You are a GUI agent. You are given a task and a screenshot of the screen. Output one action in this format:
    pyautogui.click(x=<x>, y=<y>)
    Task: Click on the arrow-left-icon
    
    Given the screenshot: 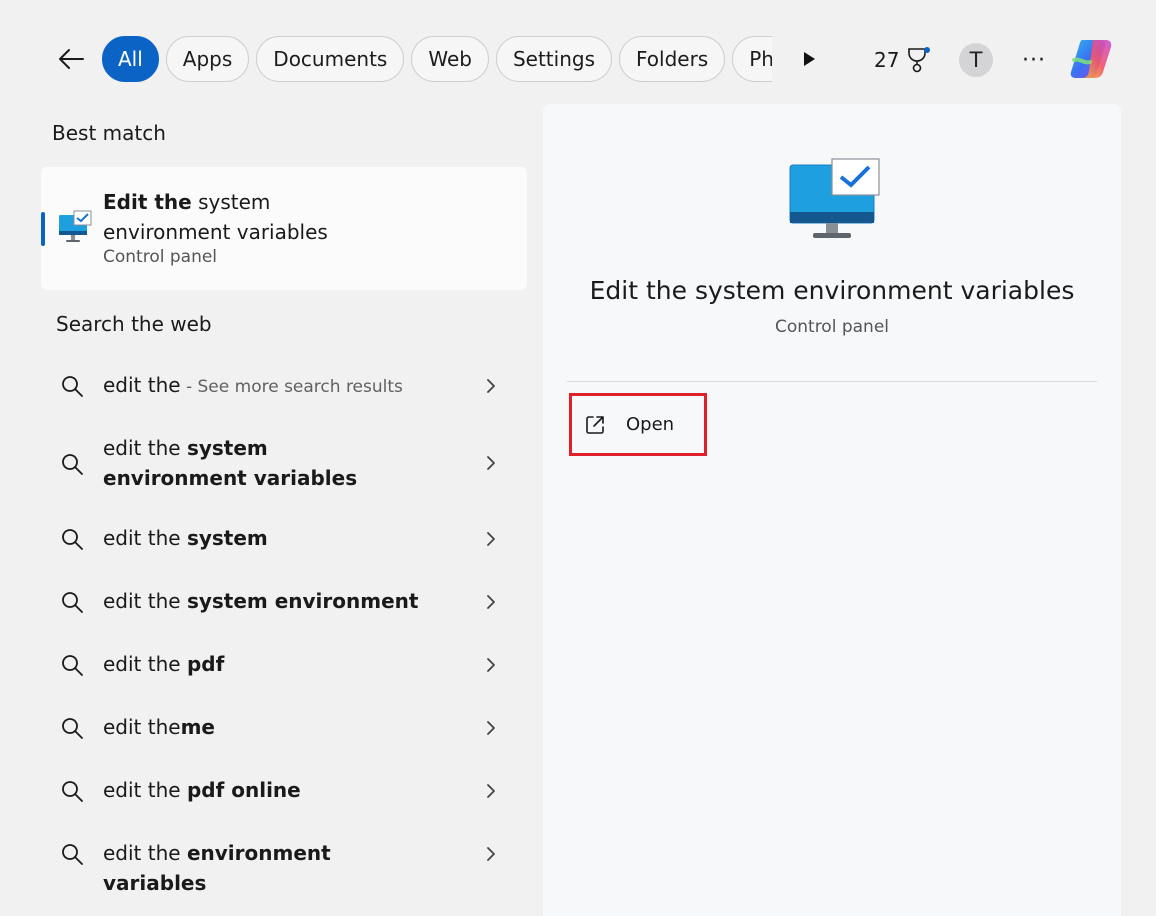 What is the action you would take?
    pyautogui.click(x=71, y=59)
    